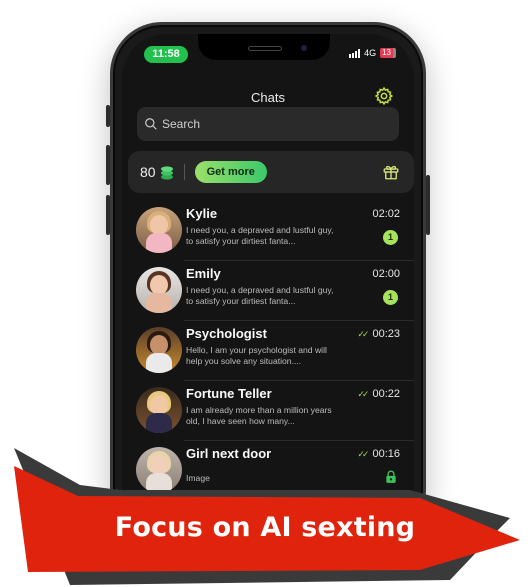 Image resolution: width=530 pixels, height=587 pixels. Describe the element at coordinates (391, 172) in the screenshot. I see `gift-icon` at that location.